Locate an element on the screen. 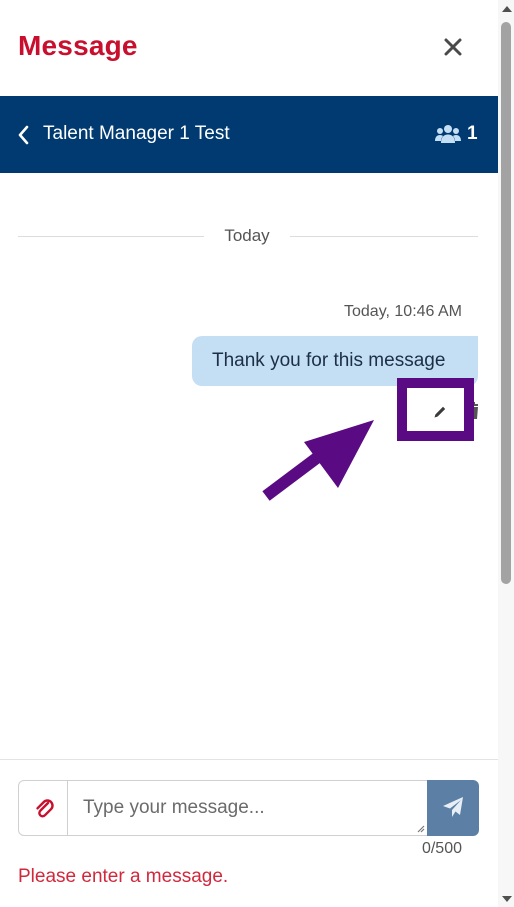 The height and width of the screenshot is (907, 514). scrollbar-thumb is located at coordinates (506, 303).